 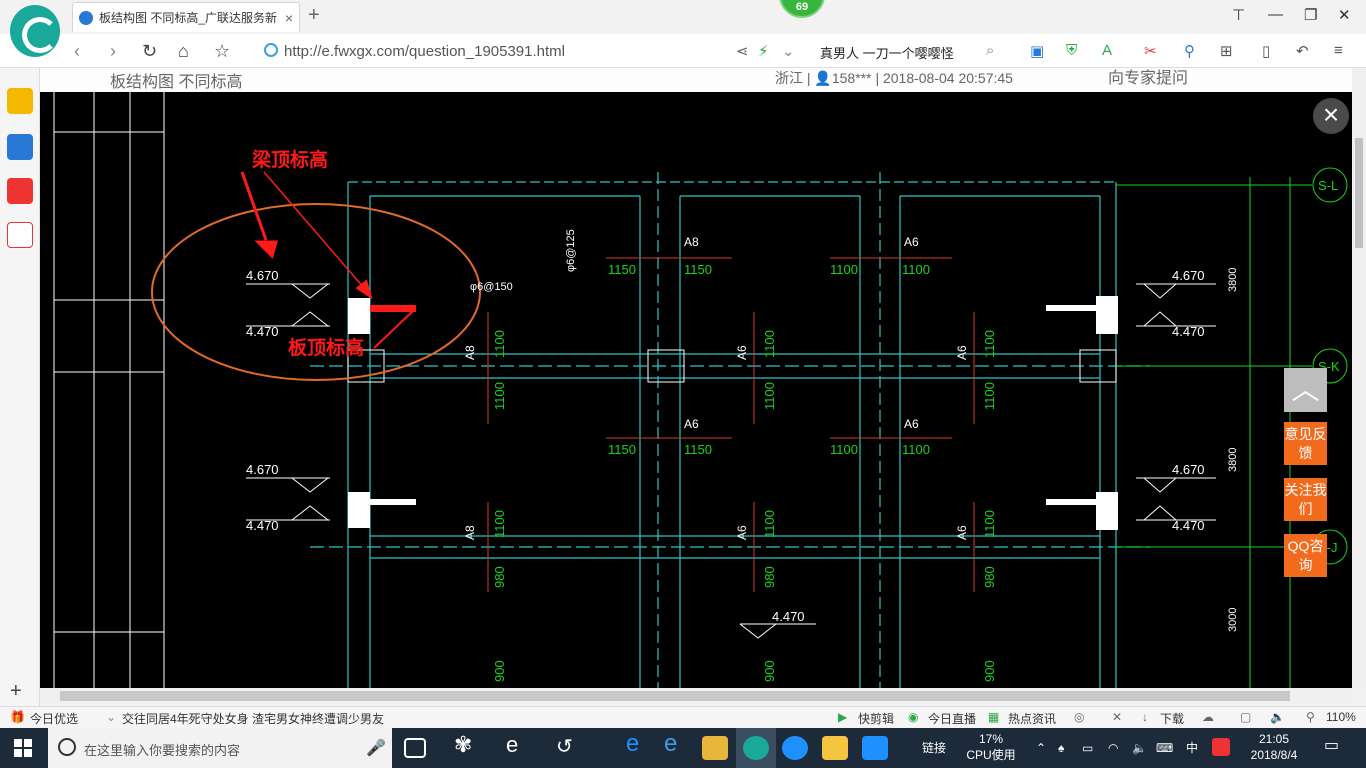 What do you see at coordinates (289, 18) in the screenshot?
I see `tab-close-button: ×` at bounding box center [289, 18].